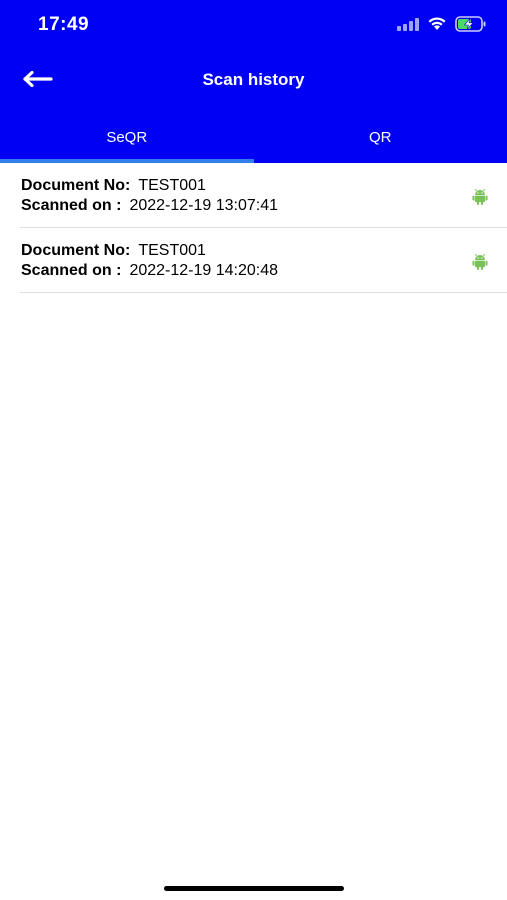  I want to click on status-time: 17:49, so click(64, 24).